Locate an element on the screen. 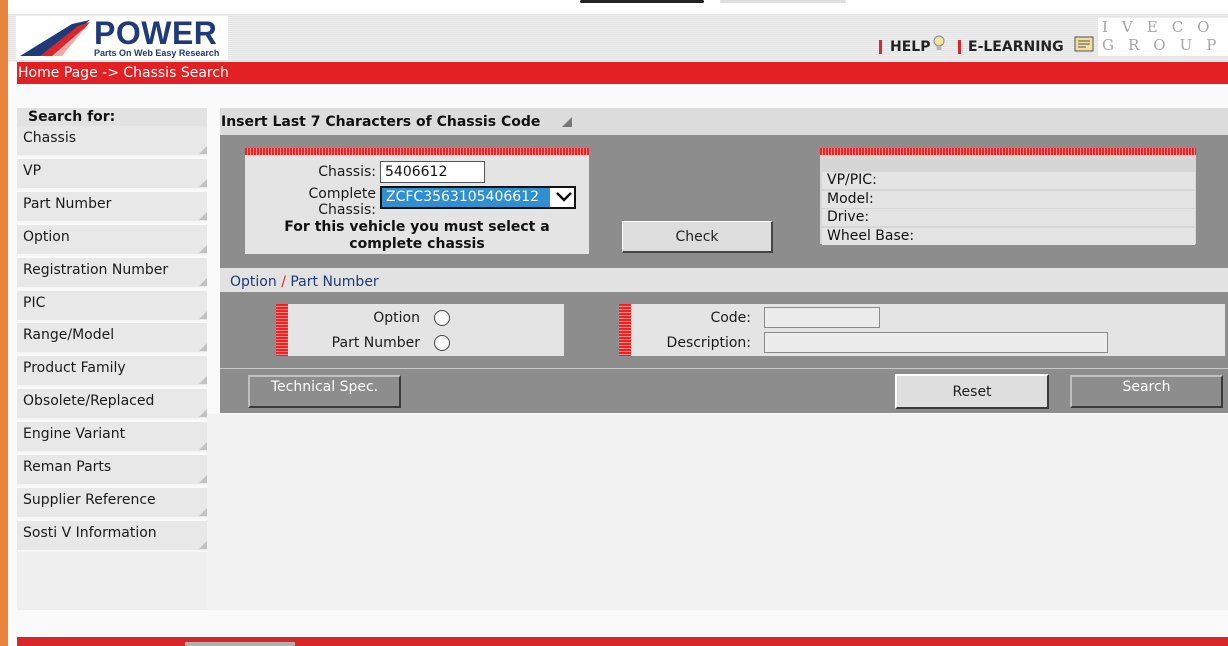 This screenshot has height=646, width=1228. chassis-input is located at coordinates (432, 172).